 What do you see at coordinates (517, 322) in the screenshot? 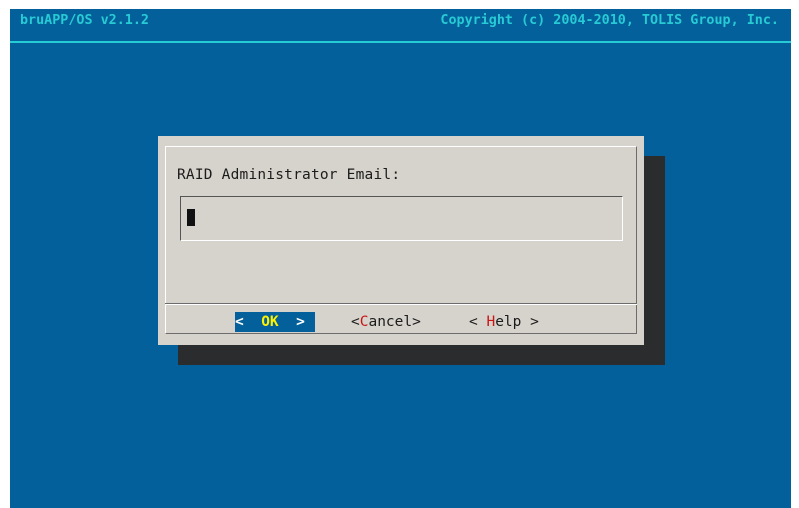
I see `help-button-right: elp >` at bounding box center [517, 322].